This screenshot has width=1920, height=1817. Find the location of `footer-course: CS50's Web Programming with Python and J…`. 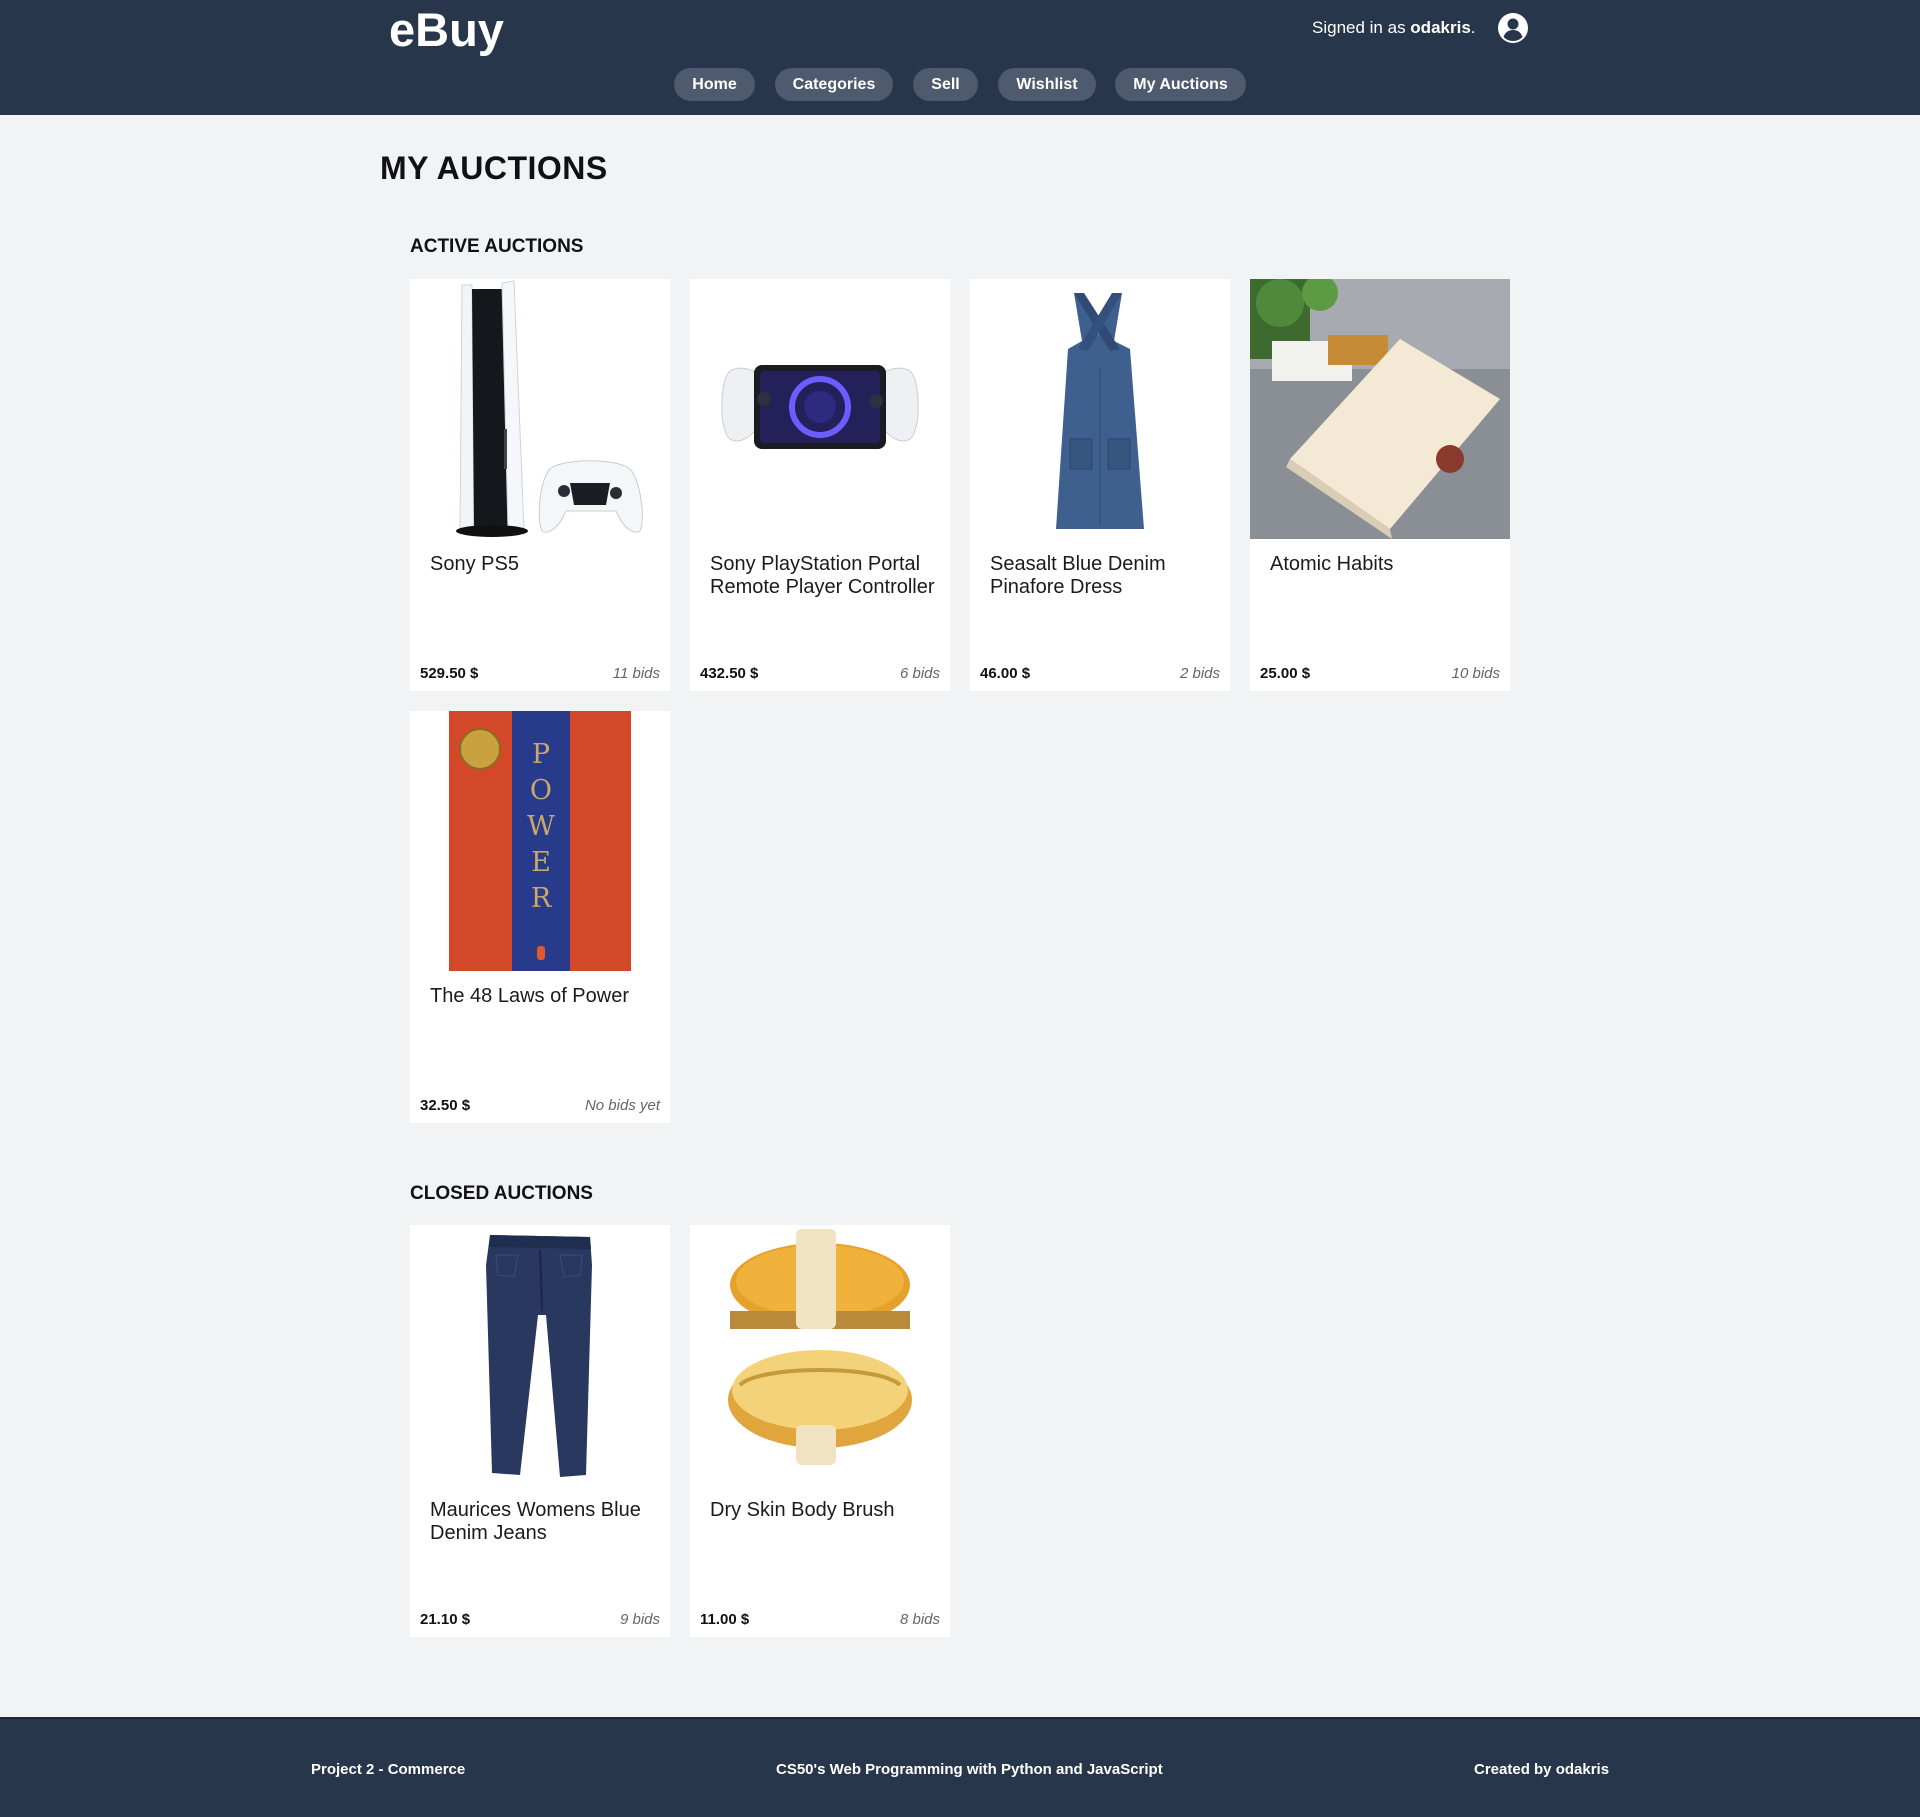

footer-course: CS50's Web Programming with Python and J… is located at coordinates (969, 1769).